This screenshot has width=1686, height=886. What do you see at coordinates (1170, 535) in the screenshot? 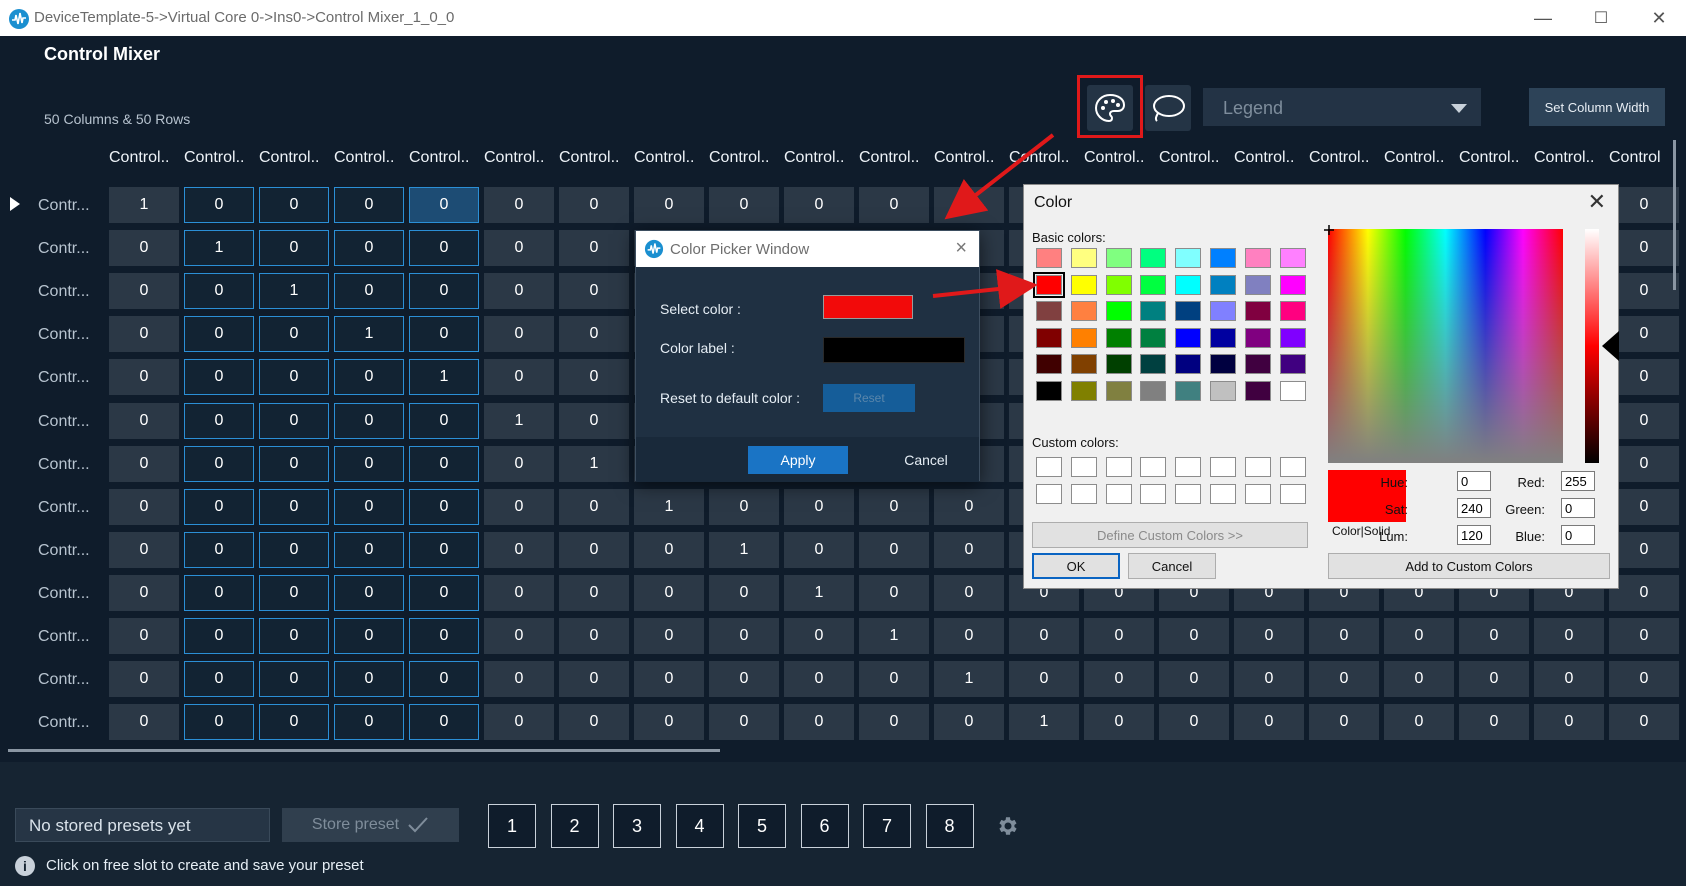
I see `define-custom-colors-button: Define Custom Colors >>` at bounding box center [1170, 535].